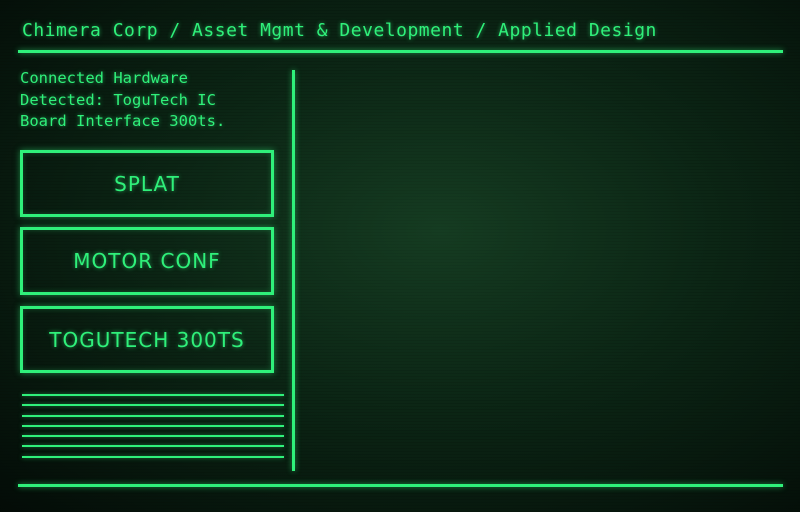 Image resolution: width=800 pixels, height=512 pixels. I want to click on decorative-stripes, so click(153, 430).